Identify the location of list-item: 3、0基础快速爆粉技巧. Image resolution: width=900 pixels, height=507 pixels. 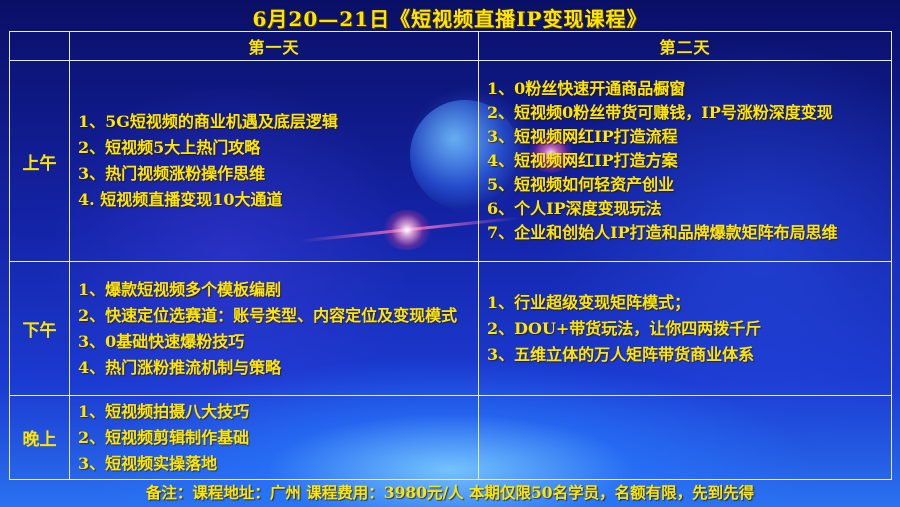
(161, 341).